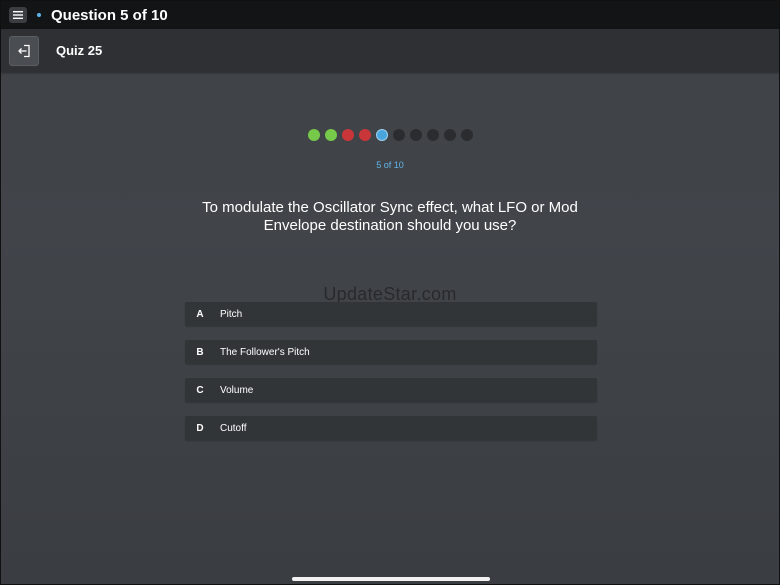  What do you see at coordinates (237, 390) in the screenshot?
I see `answer-text: Volume` at bounding box center [237, 390].